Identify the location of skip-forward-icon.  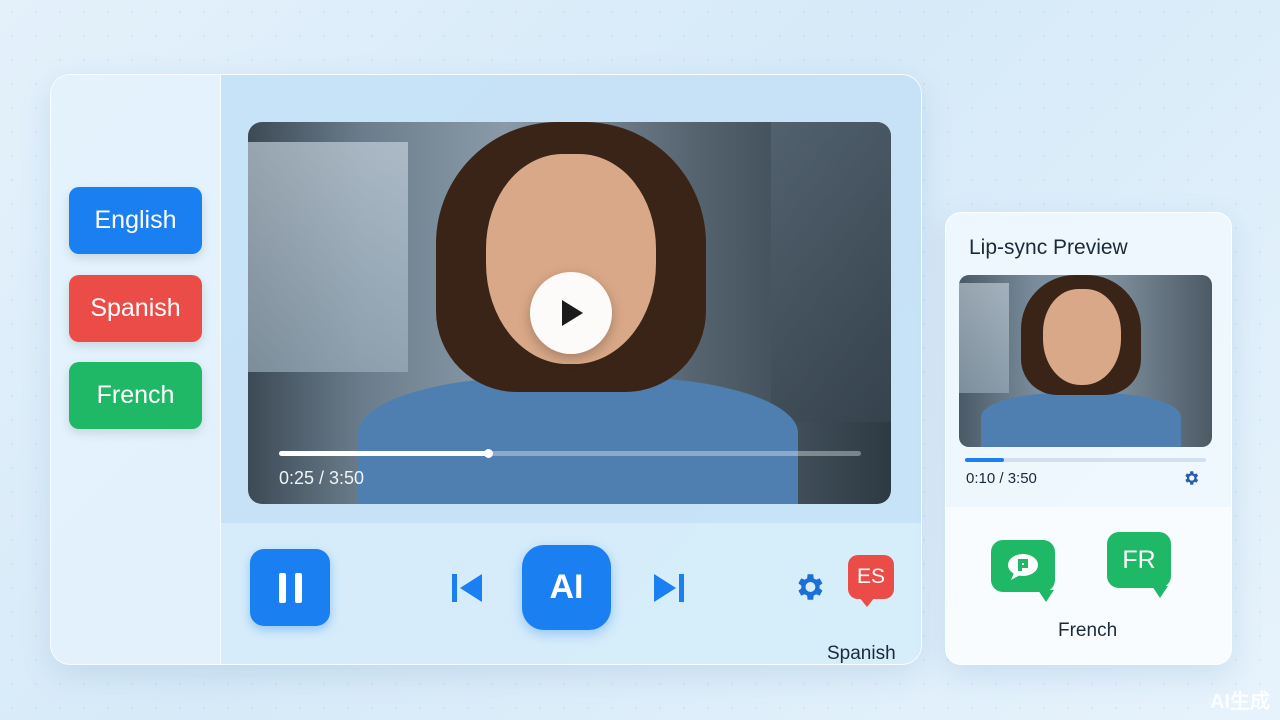
(669, 588).